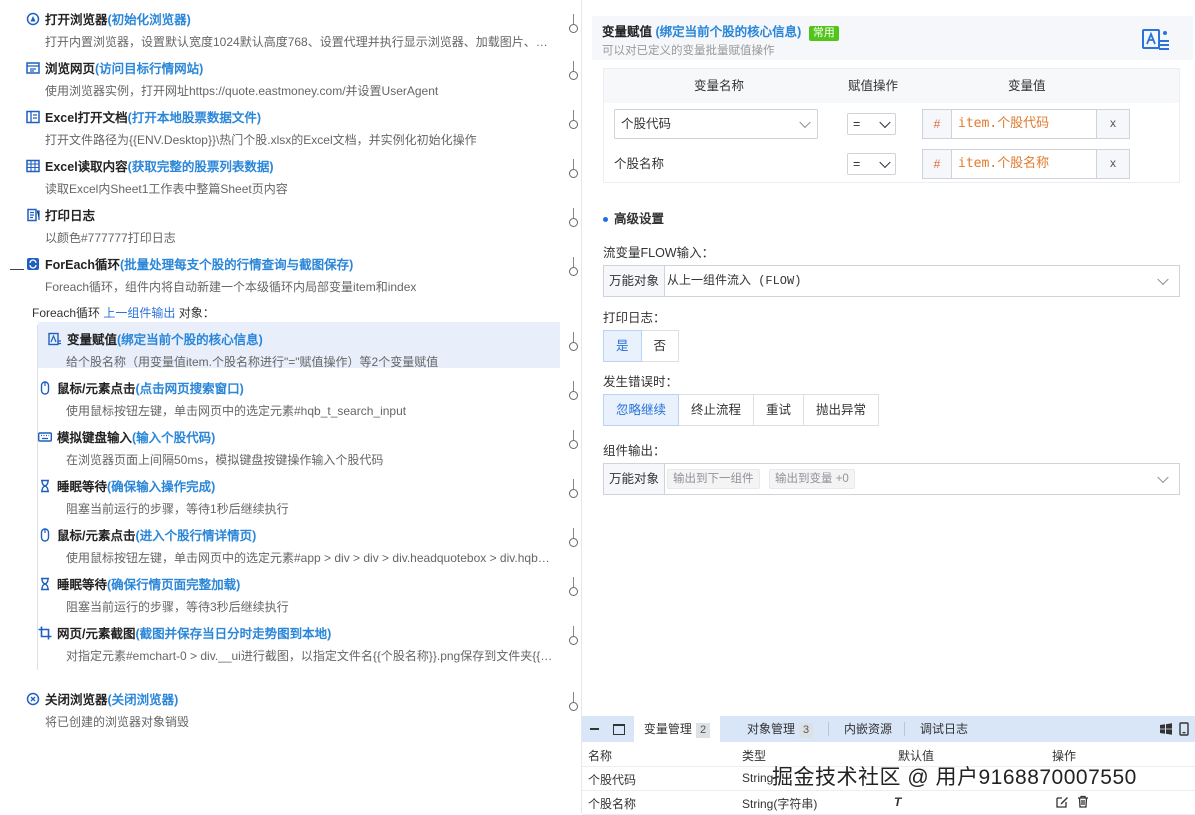 This screenshot has height=815, width=1195. I want to click on step-title-text: Excel读取内容, so click(86, 167).